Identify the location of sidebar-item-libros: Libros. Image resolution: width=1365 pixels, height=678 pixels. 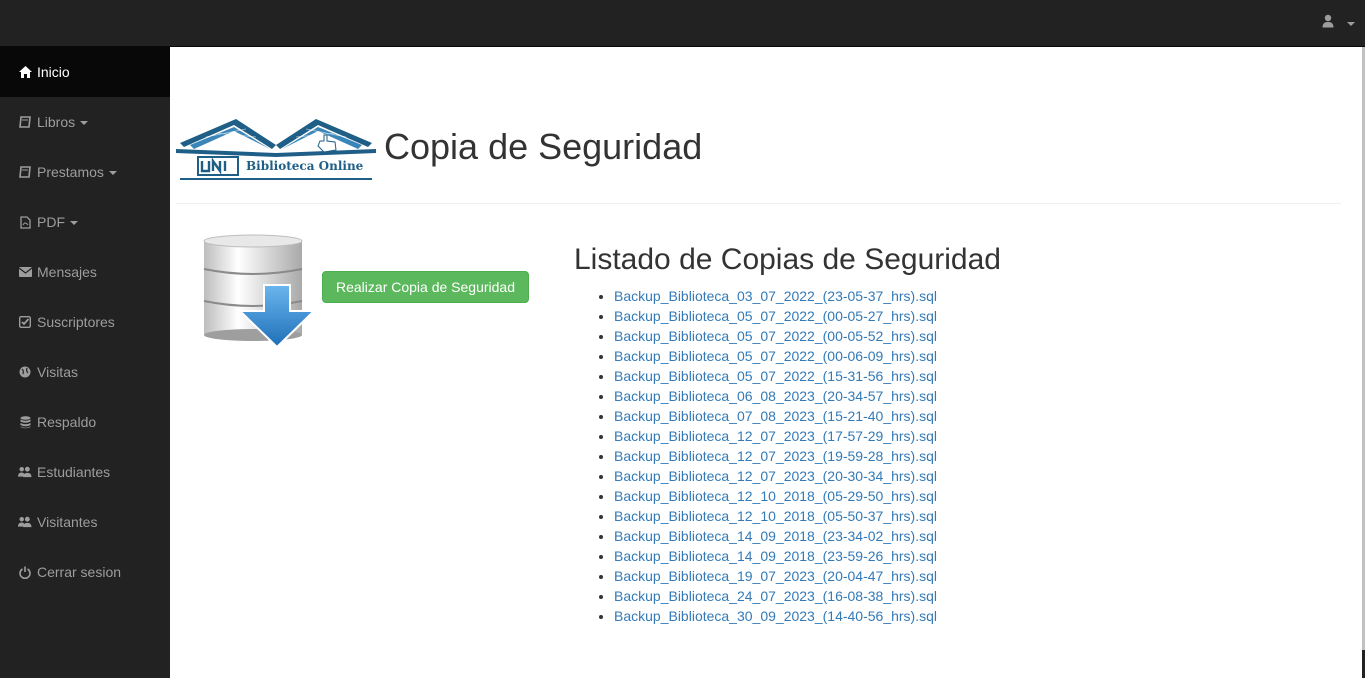
(85, 122).